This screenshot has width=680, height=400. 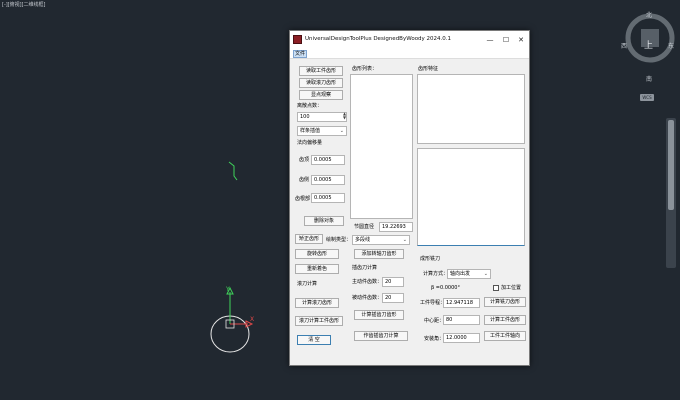 I want to click on drawing-curve, so click(x=233, y=171).